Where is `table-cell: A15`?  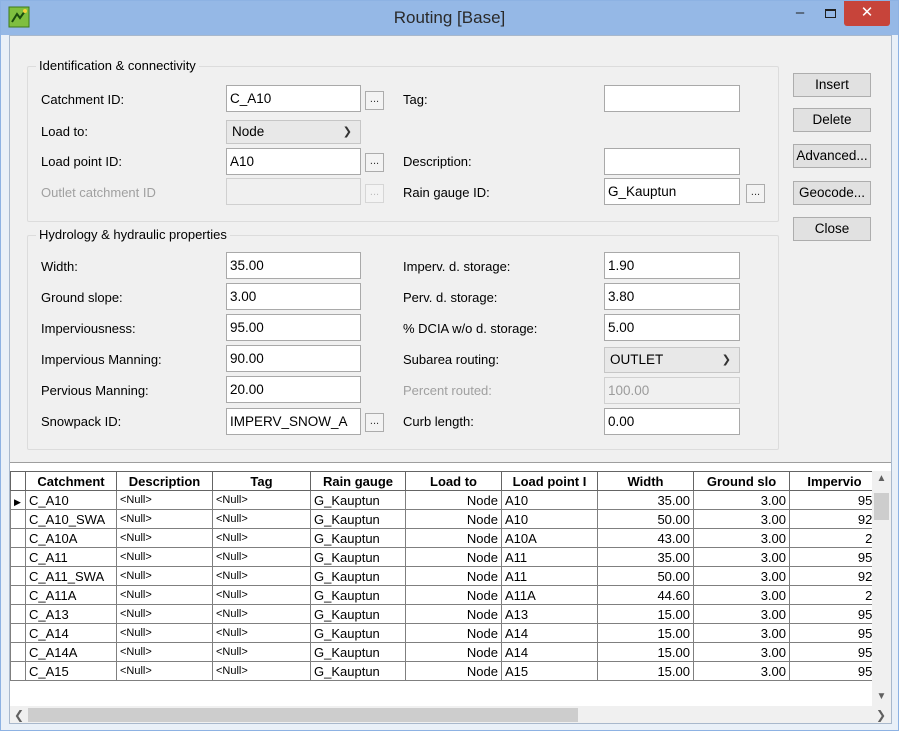
table-cell: A15 is located at coordinates (549, 671).